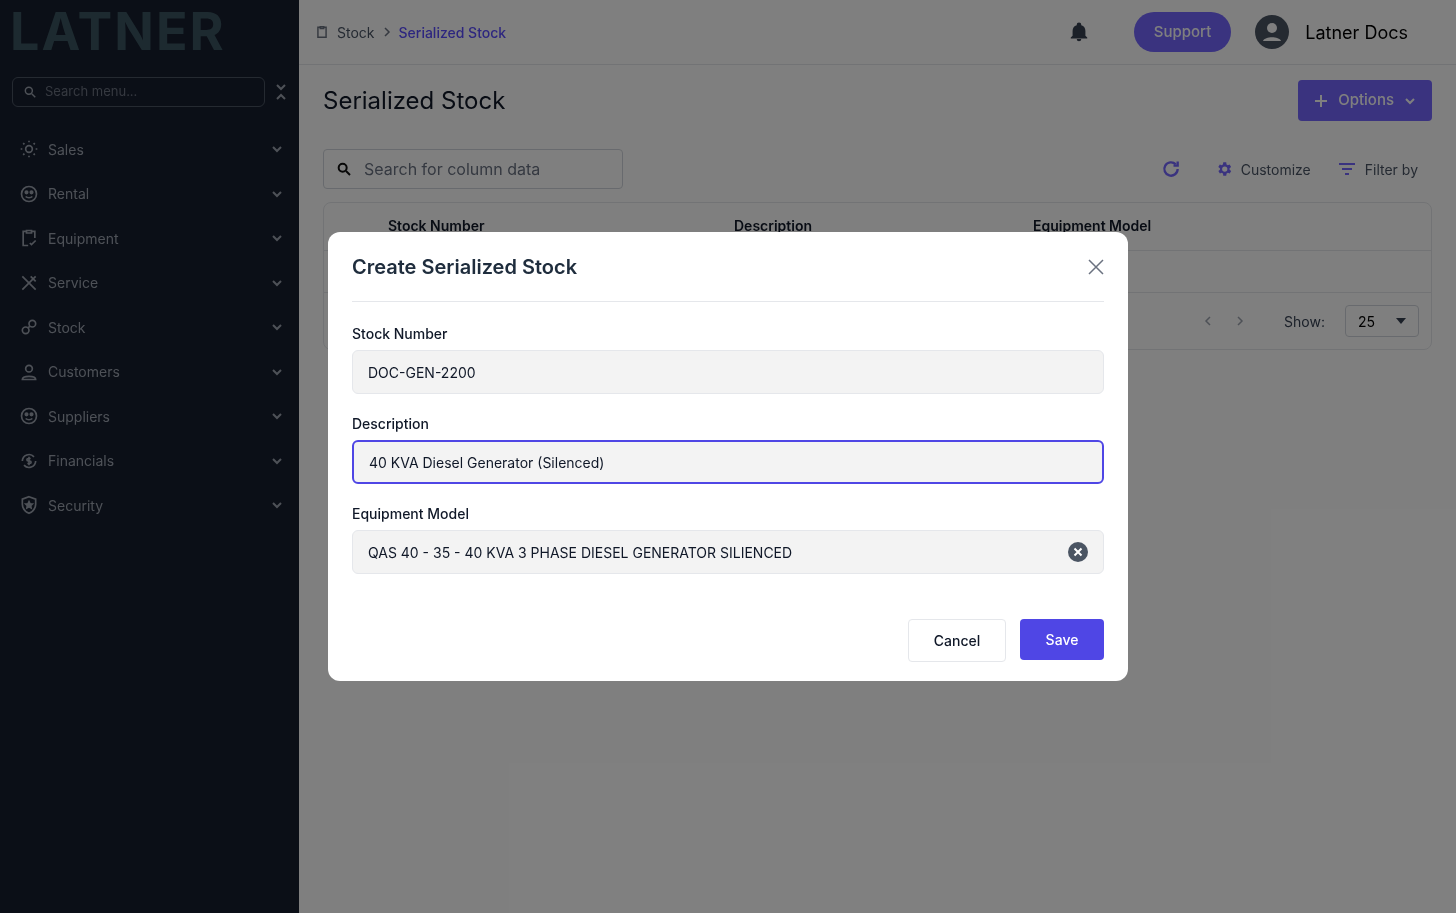  Describe the element at coordinates (29, 149) in the screenshot. I see `sparkle-icon` at that location.